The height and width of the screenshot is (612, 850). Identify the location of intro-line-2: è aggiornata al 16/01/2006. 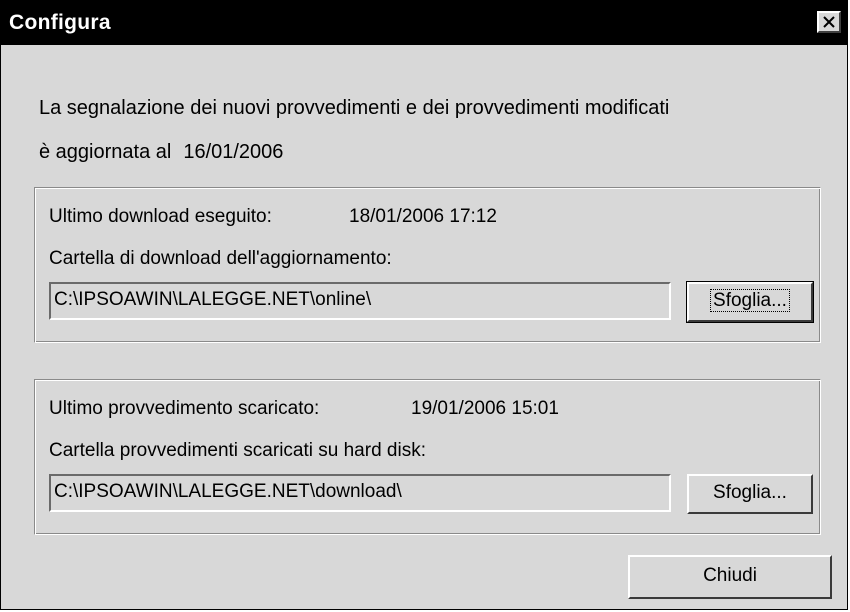
(161, 152).